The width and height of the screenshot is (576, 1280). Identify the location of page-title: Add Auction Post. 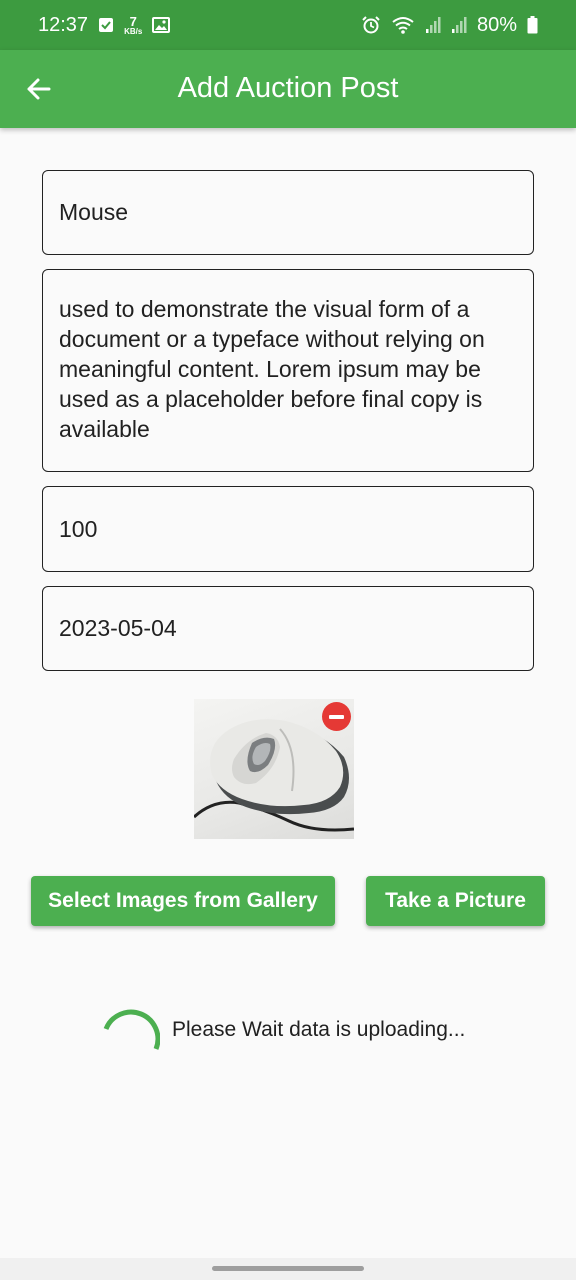
(288, 88).